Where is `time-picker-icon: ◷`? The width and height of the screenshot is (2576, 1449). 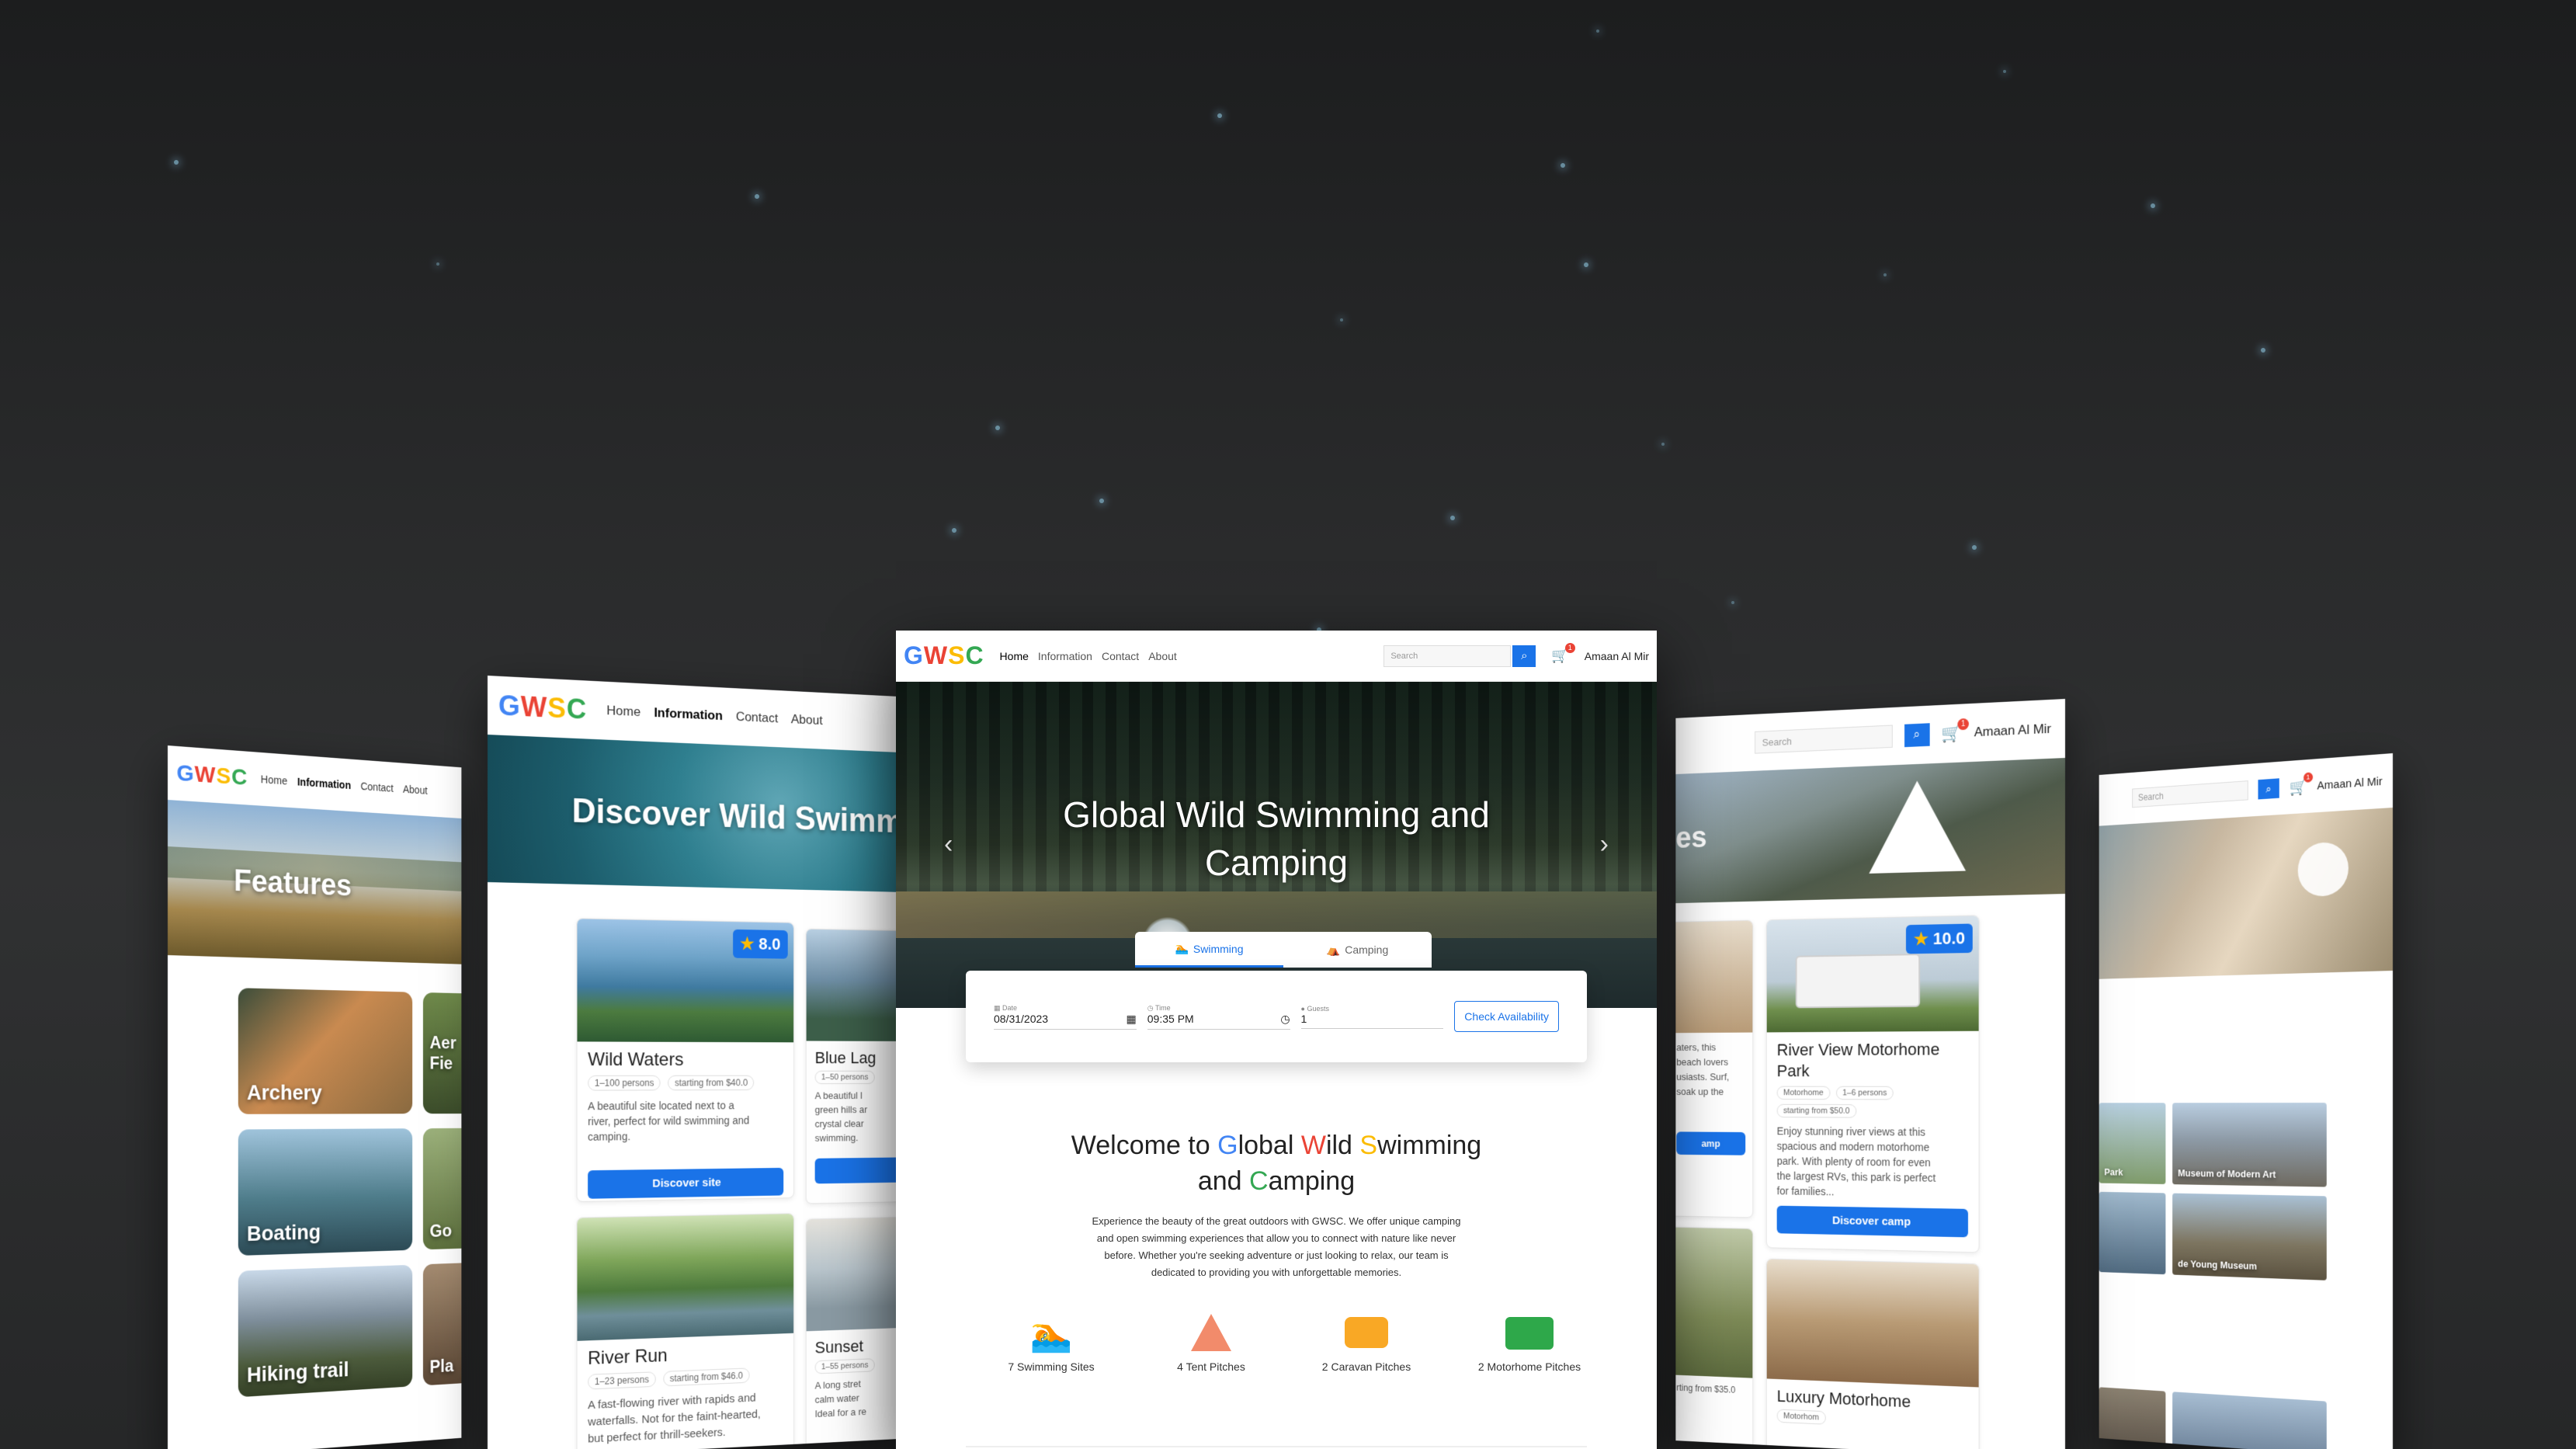 time-picker-icon: ◷ is located at coordinates (1285, 1019).